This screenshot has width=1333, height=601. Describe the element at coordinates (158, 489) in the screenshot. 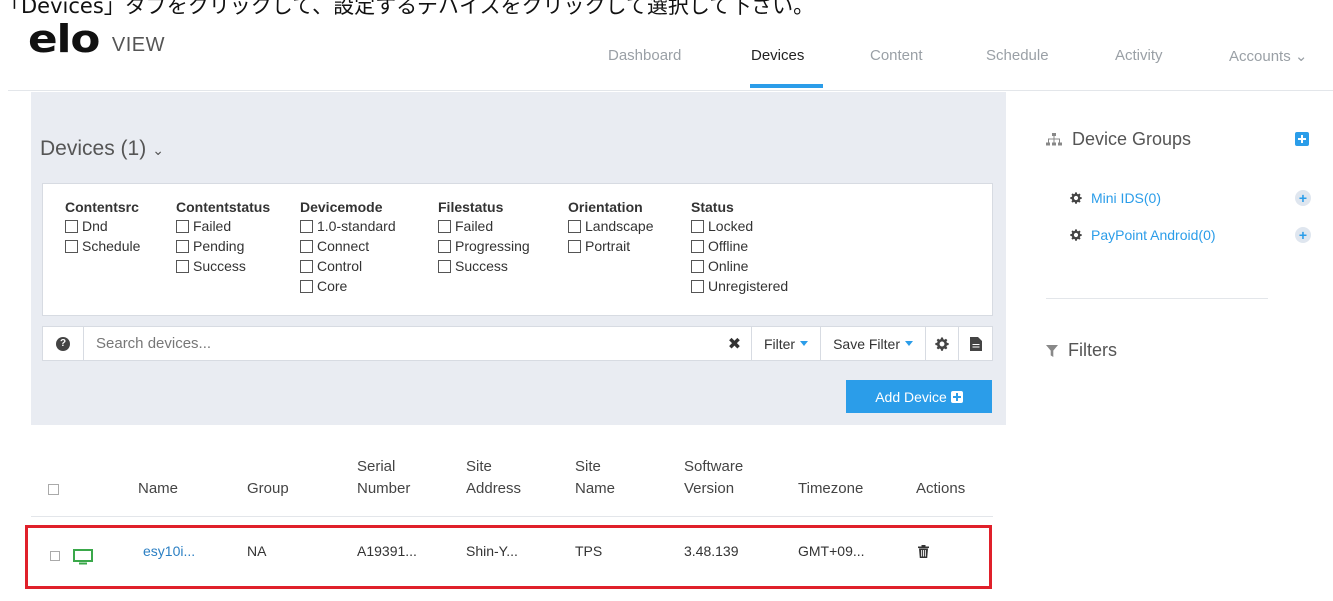

I see `column-header-name: Name` at that location.